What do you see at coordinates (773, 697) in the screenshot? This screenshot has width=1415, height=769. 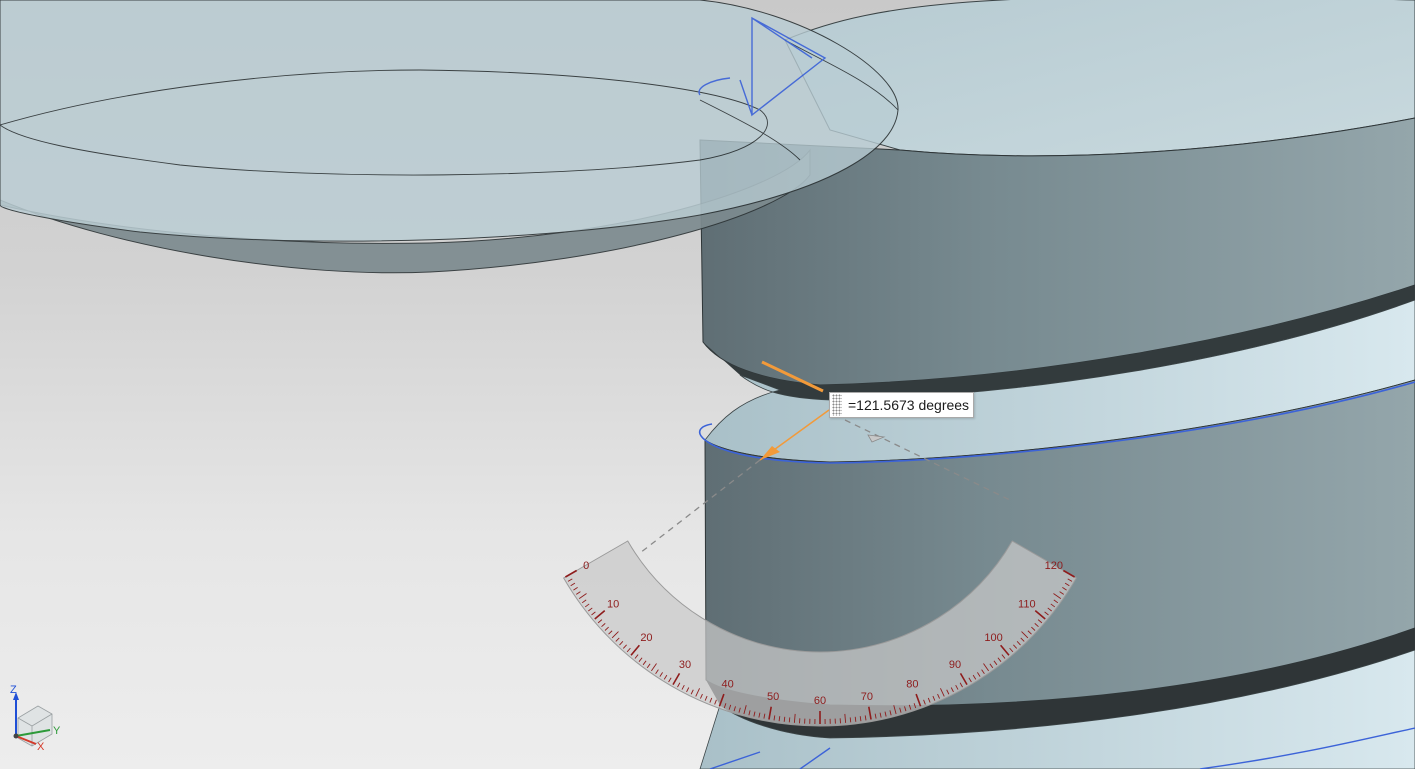 I see `protractor-label: 50` at bounding box center [773, 697].